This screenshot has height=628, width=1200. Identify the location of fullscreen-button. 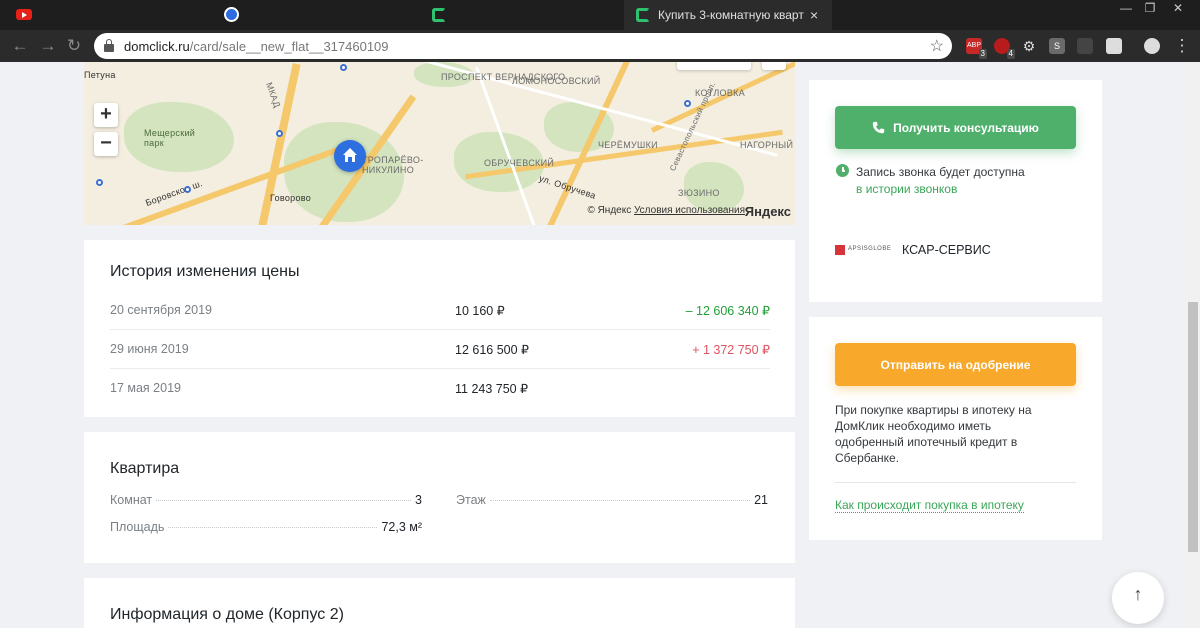
(774, 66).